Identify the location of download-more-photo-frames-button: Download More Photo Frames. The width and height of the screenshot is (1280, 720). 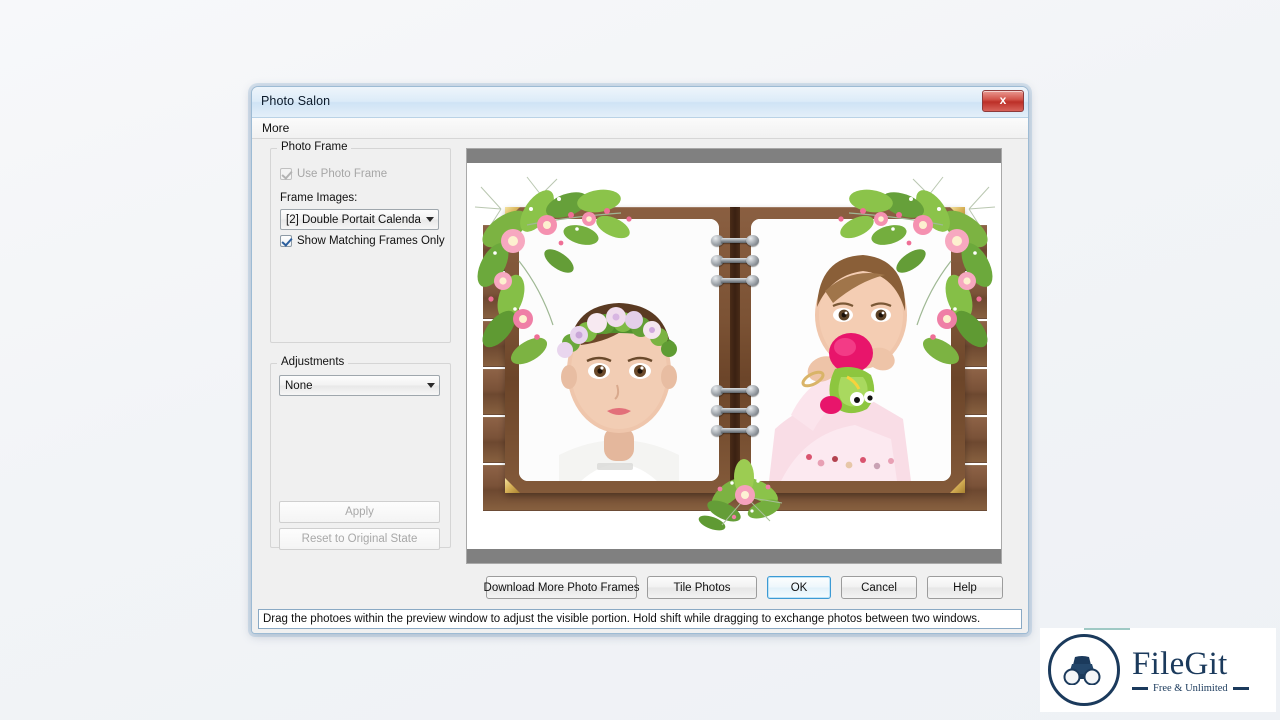
(561, 587).